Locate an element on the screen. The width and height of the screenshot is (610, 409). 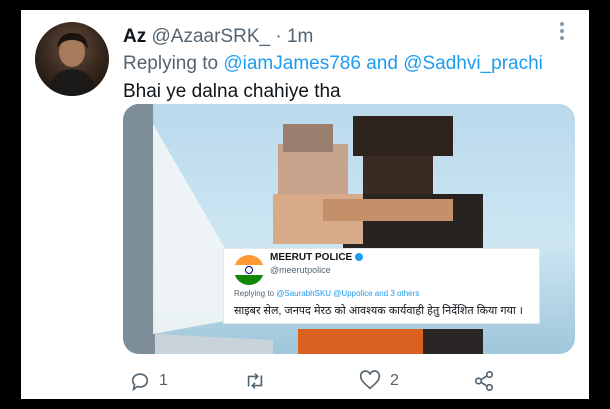
reply-count: 1 is located at coordinates (163, 380).